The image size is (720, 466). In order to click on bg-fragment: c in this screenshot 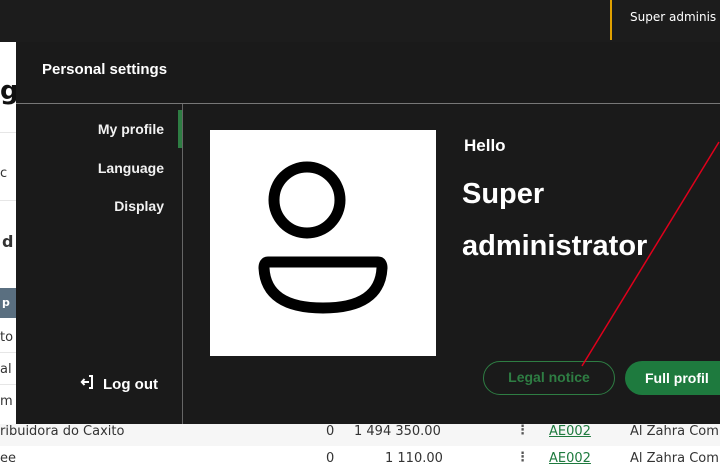, I will do `click(4, 173)`.